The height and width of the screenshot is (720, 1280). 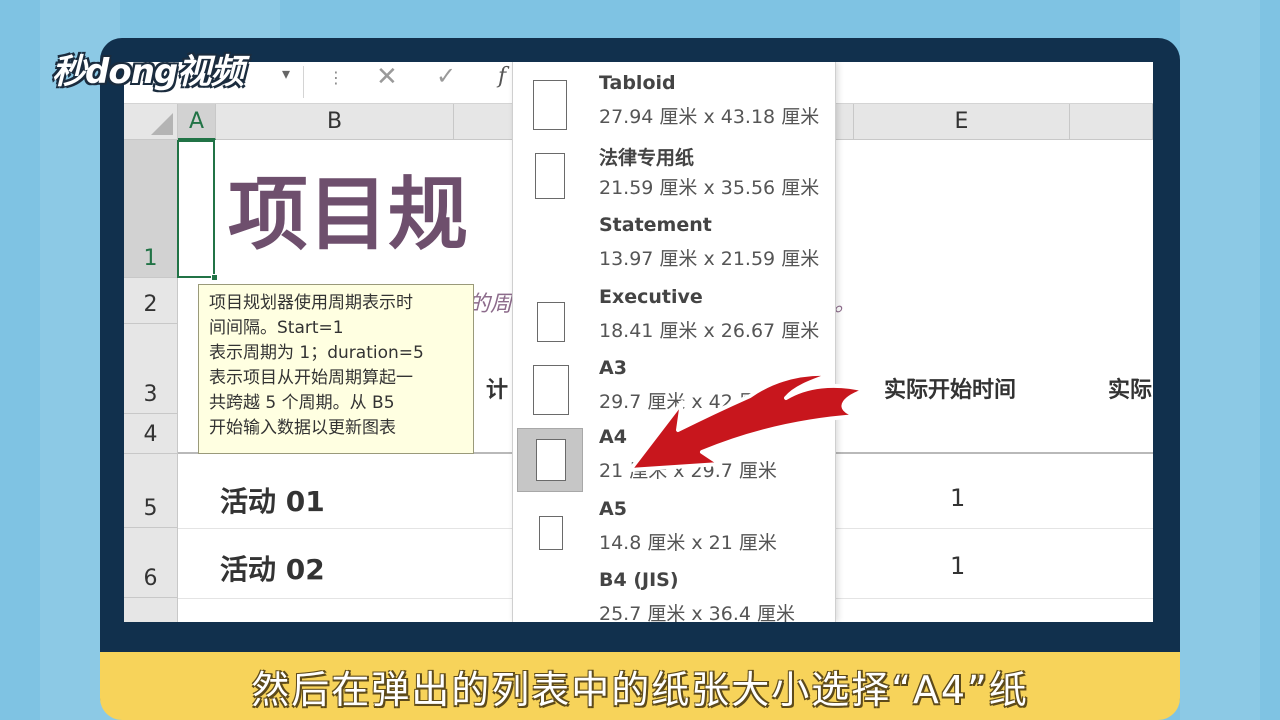 I want to click on background-stripe, so click(x=1220, y=360).